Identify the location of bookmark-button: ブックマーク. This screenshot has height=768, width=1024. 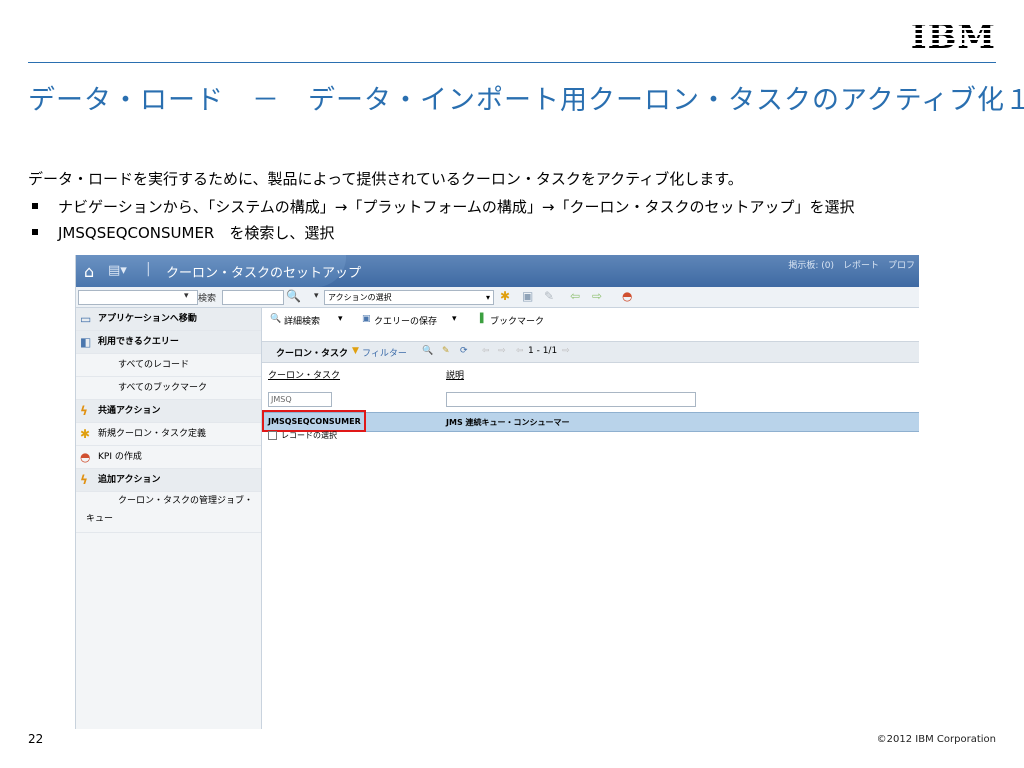
(517, 320).